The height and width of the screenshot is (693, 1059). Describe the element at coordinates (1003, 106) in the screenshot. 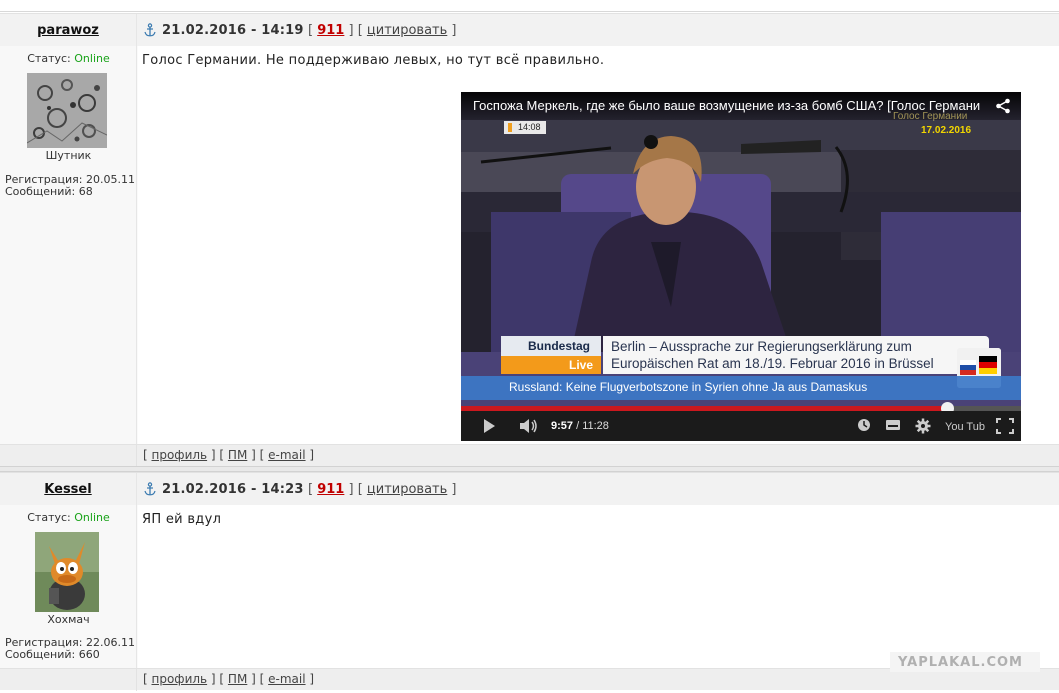

I see `share-icon` at that location.